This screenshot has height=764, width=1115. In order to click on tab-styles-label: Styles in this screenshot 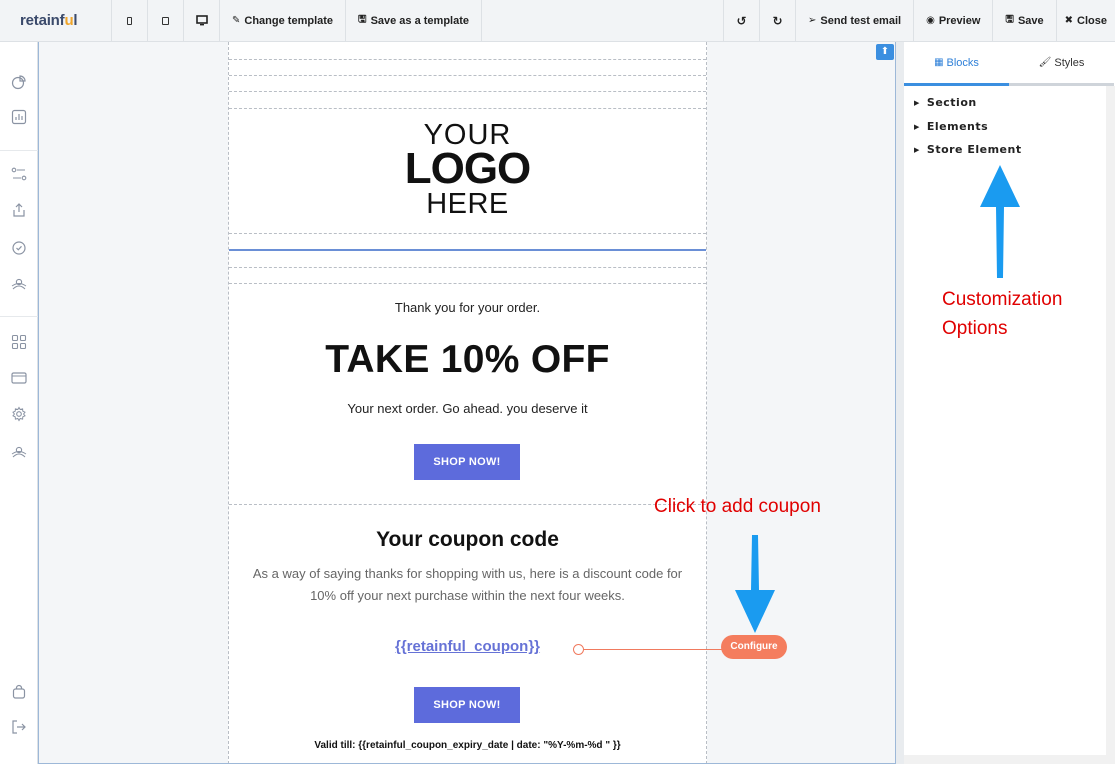, I will do `click(1069, 62)`.